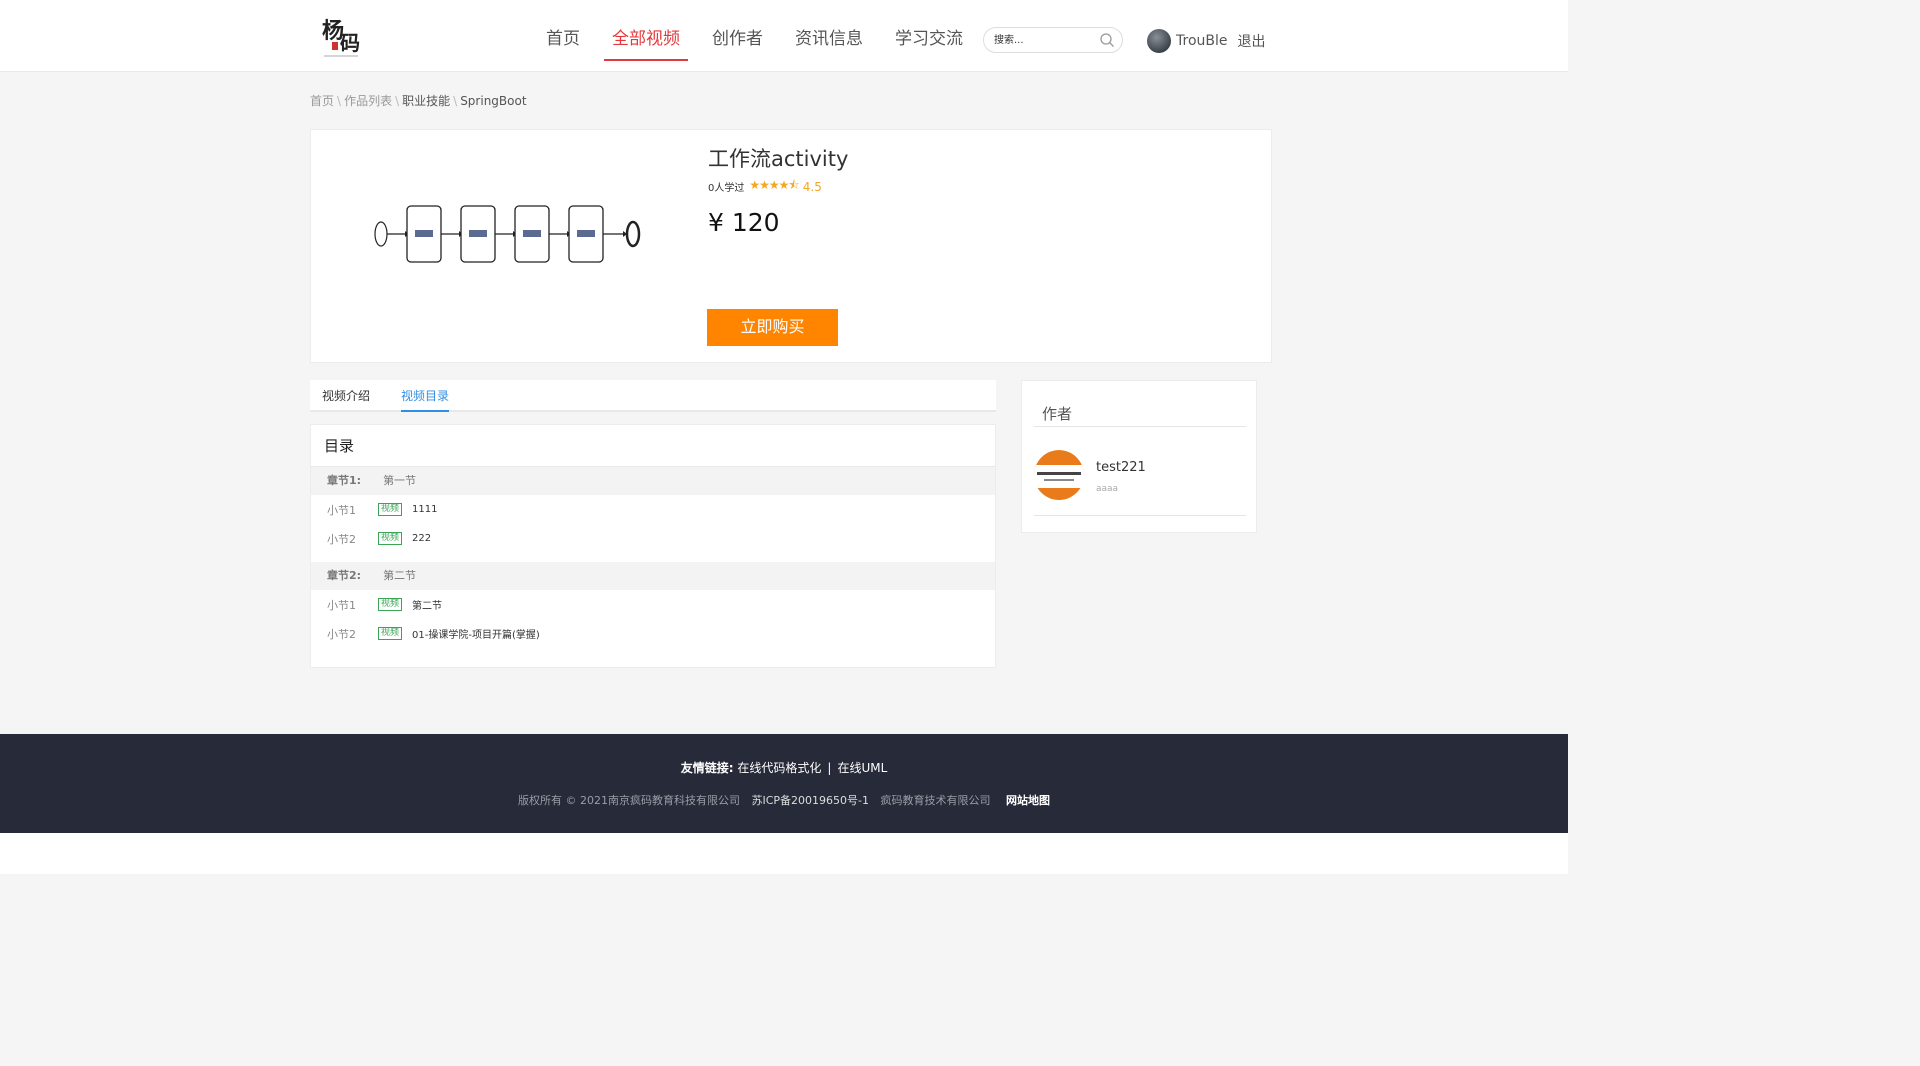 The width and height of the screenshot is (1920, 1066). I want to click on author-description: aaaa, so click(1107, 489).